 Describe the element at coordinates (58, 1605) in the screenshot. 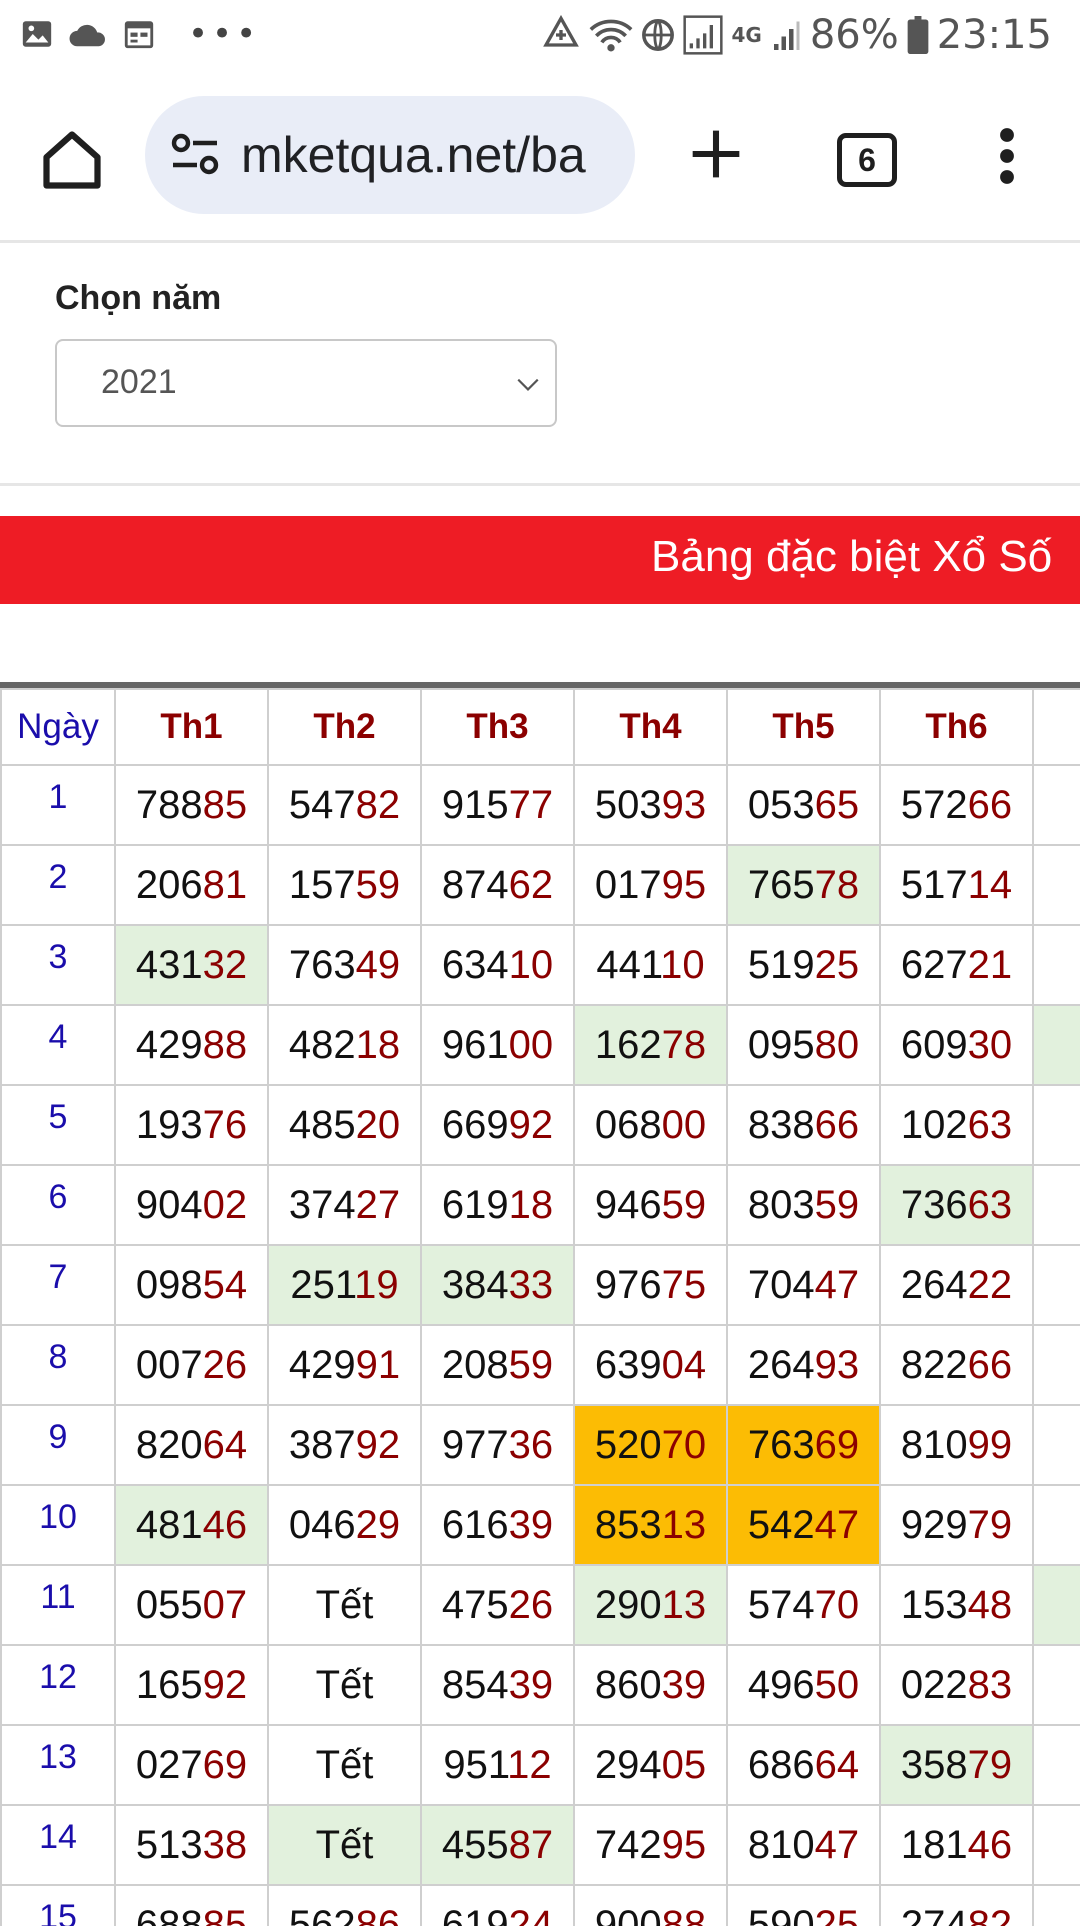

I see `day-link: 11` at that location.